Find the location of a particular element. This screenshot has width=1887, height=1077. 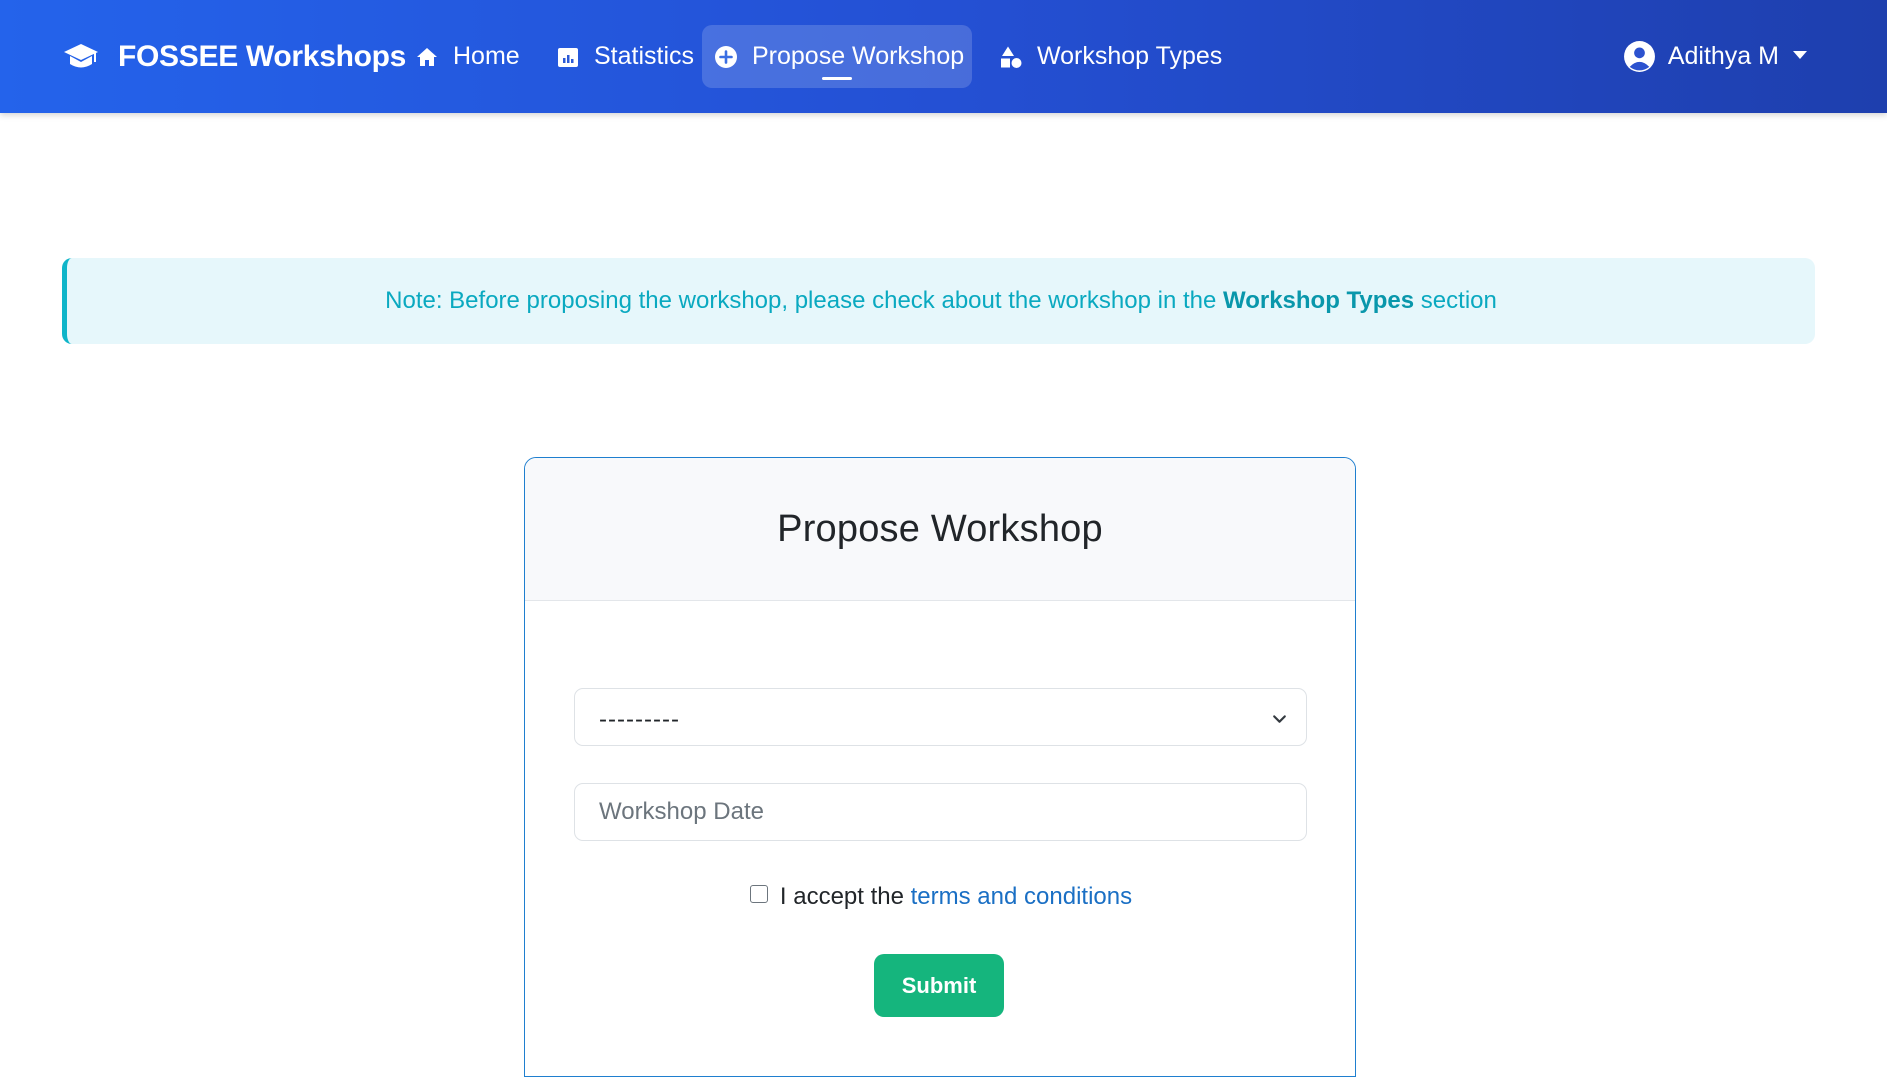

card-header: Propose Workshop is located at coordinates (940, 529).